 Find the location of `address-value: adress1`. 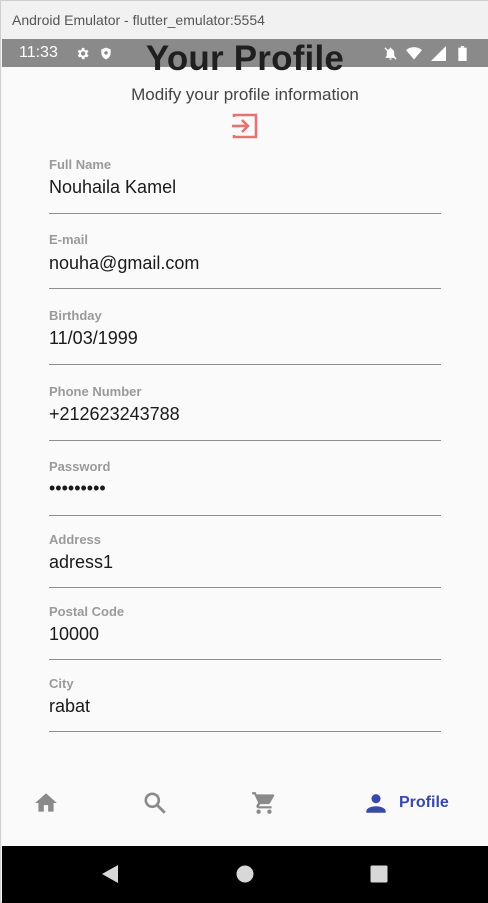

address-value: adress1 is located at coordinates (81, 562).